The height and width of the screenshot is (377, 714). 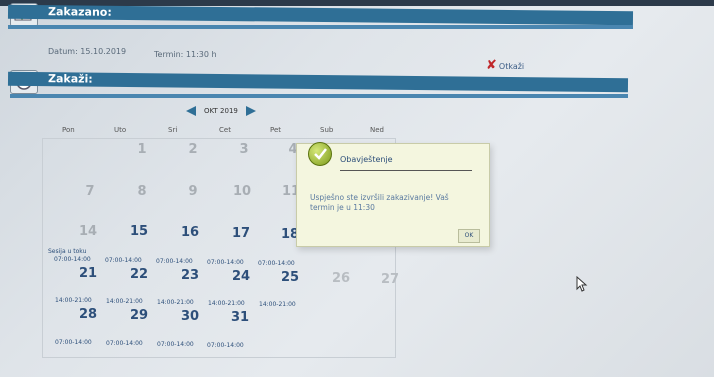 I want to click on checkmark-icon, so click(x=320, y=154).